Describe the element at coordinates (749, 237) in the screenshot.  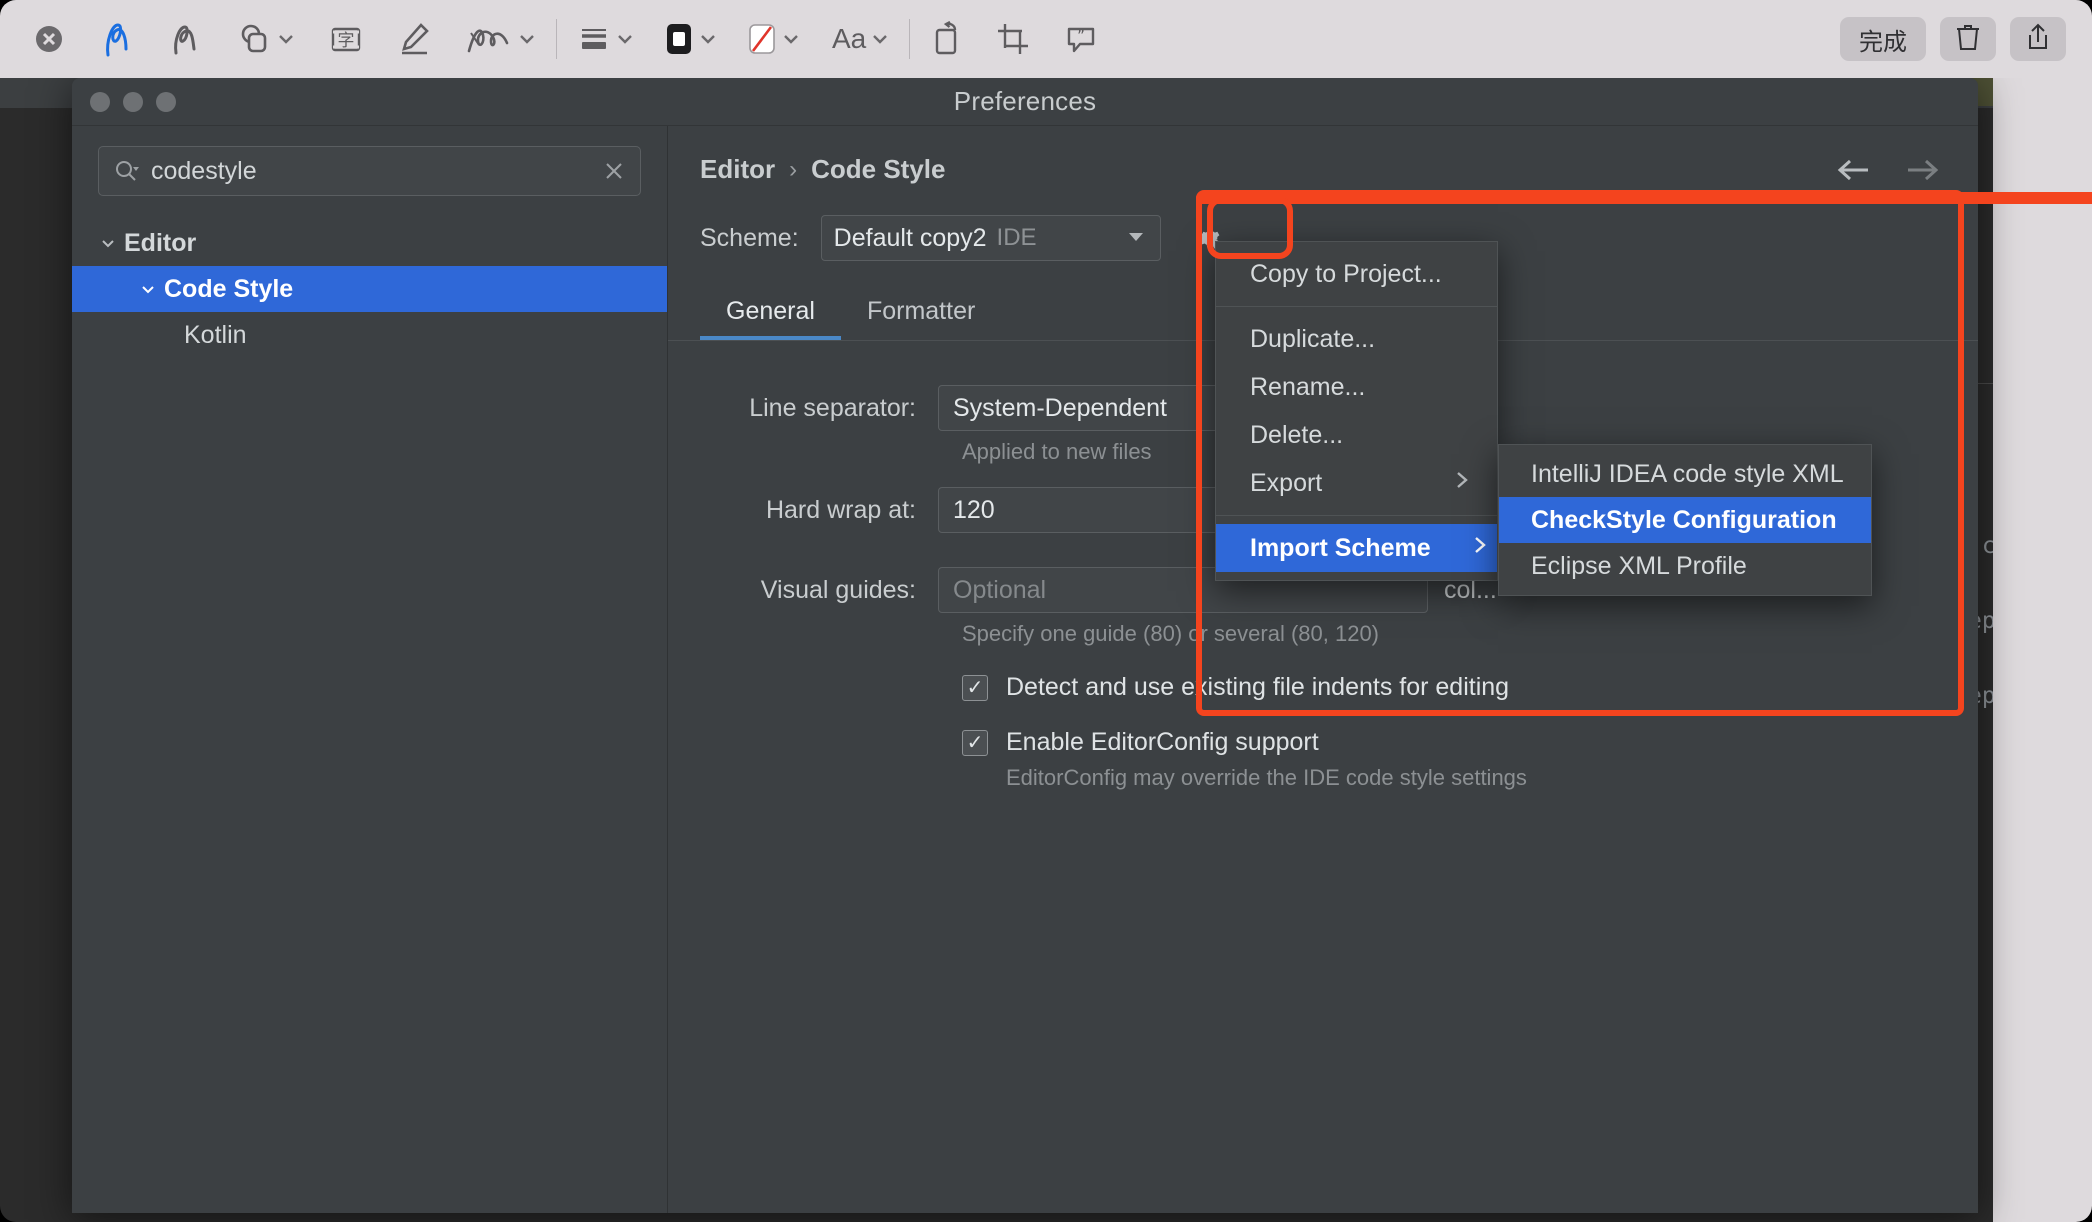
I see `scheme-label: Scheme:` at that location.